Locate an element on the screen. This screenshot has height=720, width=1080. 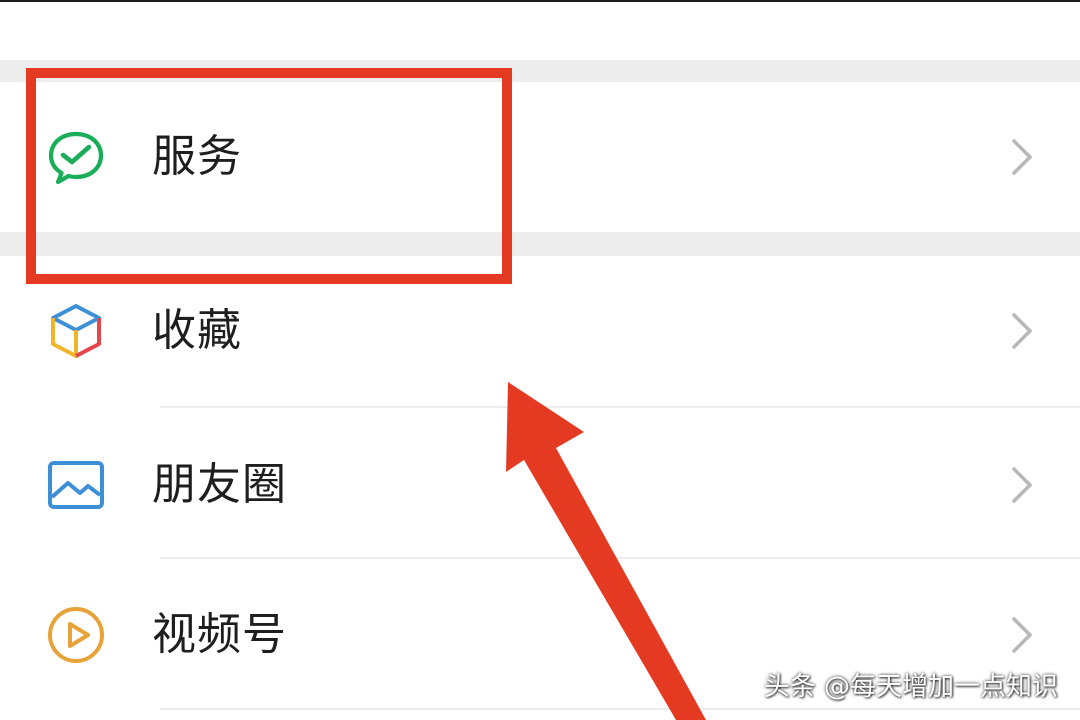
top-edge is located at coordinates (540, 1).